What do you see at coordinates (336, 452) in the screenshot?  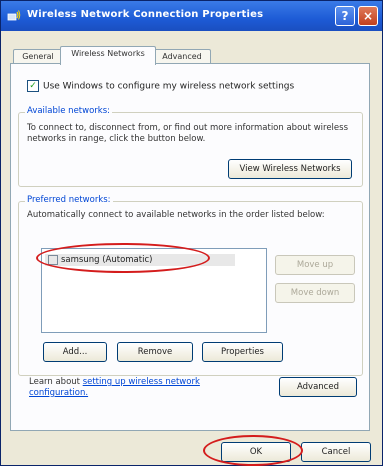 I see `cancel-button: Cancel` at bounding box center [336, 452].